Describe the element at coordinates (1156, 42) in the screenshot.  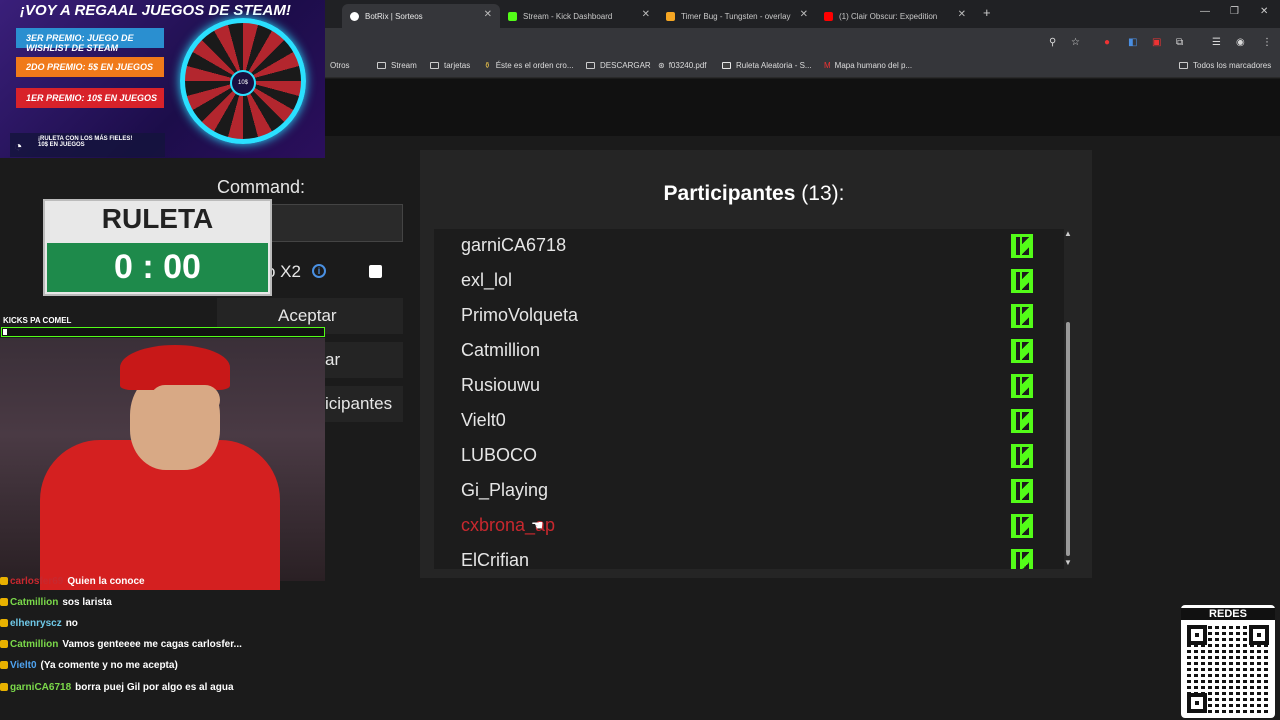
I see `extension-icon: ▣` at that location.